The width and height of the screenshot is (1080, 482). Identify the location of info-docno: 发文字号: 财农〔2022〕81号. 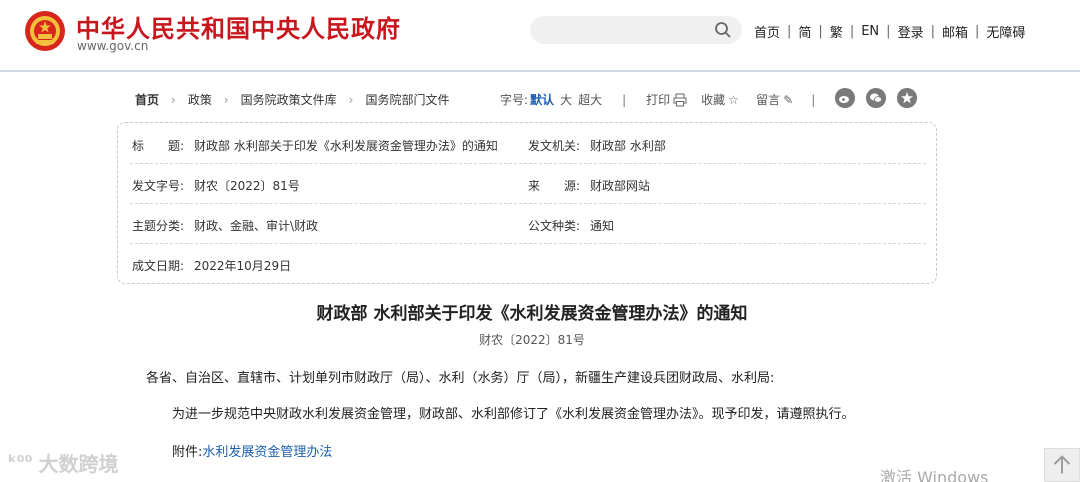
(216, 185).